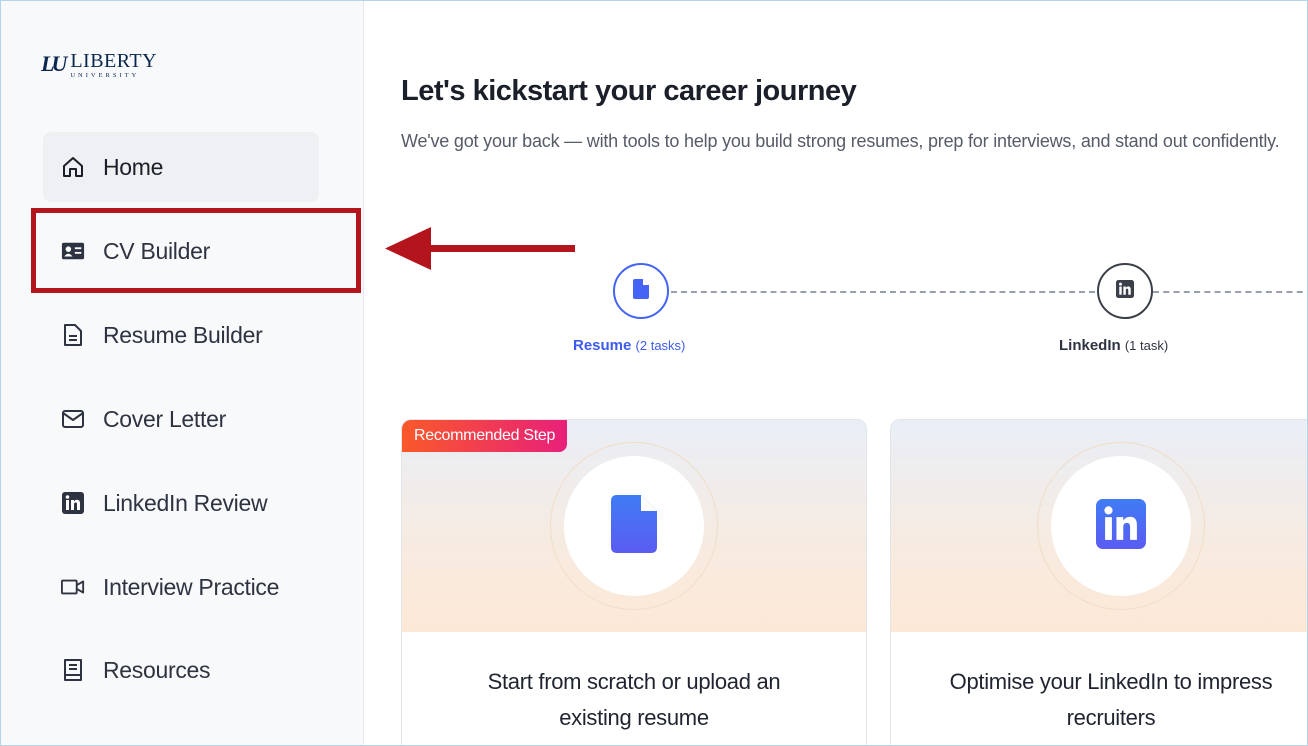  I want to click on step-label-resume: Resume (2 tasks), so click(629, 345).